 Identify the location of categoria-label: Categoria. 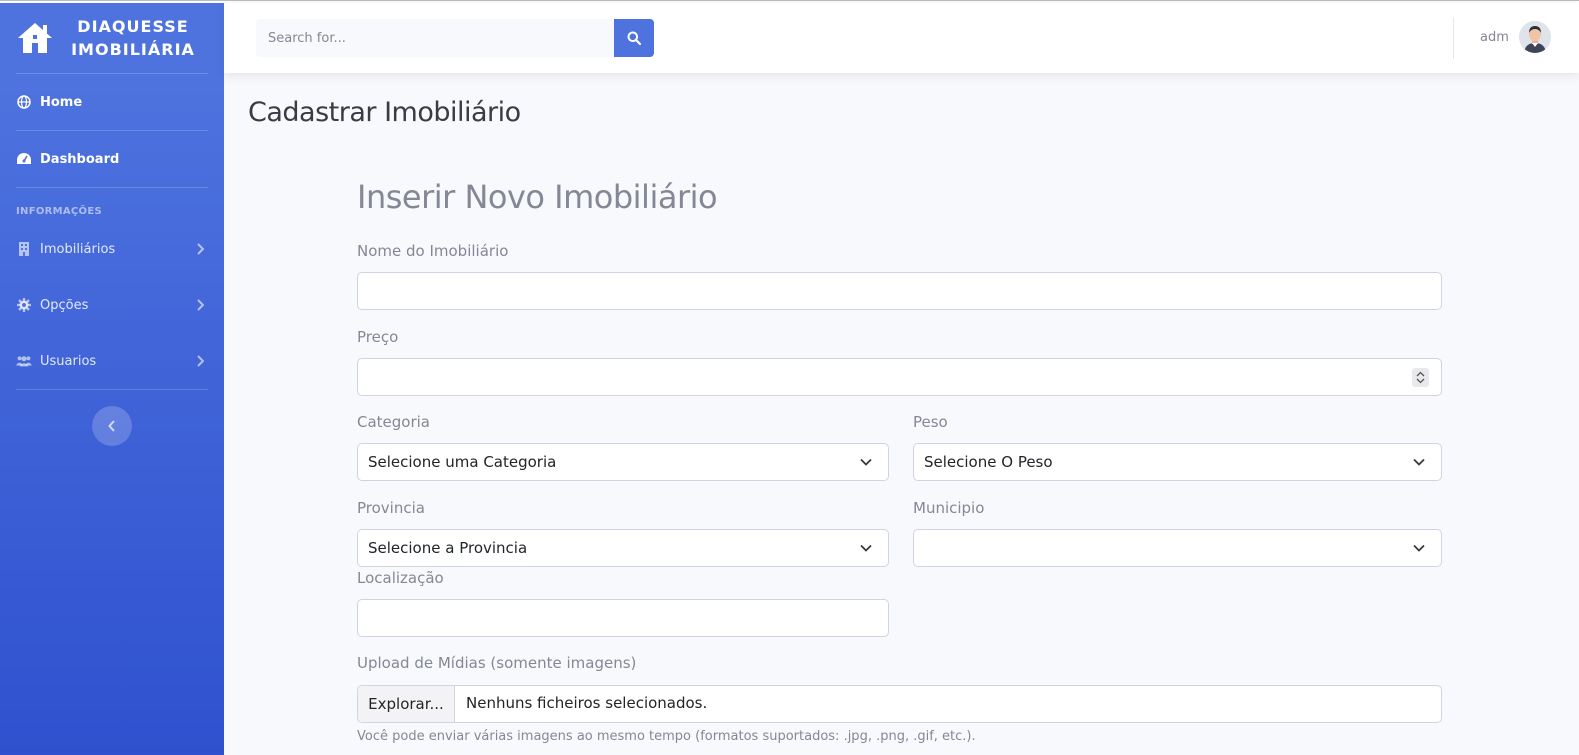
(394, 422).